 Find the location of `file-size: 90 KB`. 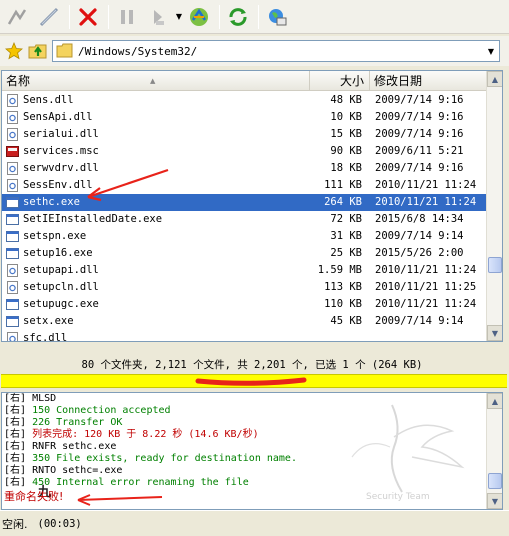

file-size: 90 KB is located at coordinates (346, 151).